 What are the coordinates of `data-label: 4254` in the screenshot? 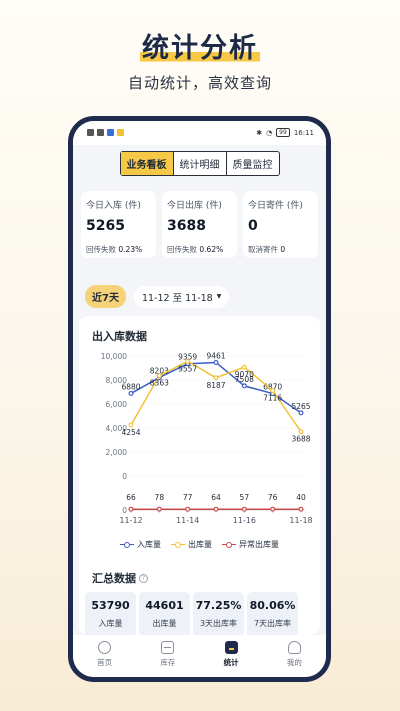 It's located at (130, 432).